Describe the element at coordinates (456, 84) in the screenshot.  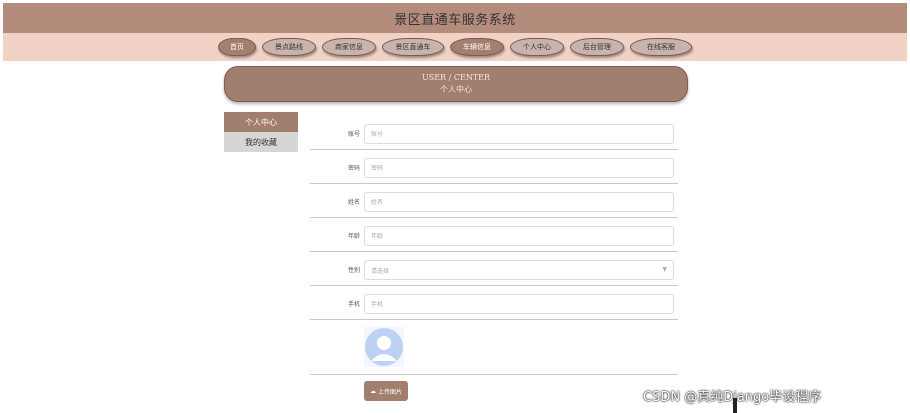
I see `page-banner: USER / CENTER 个人中心` at that location.